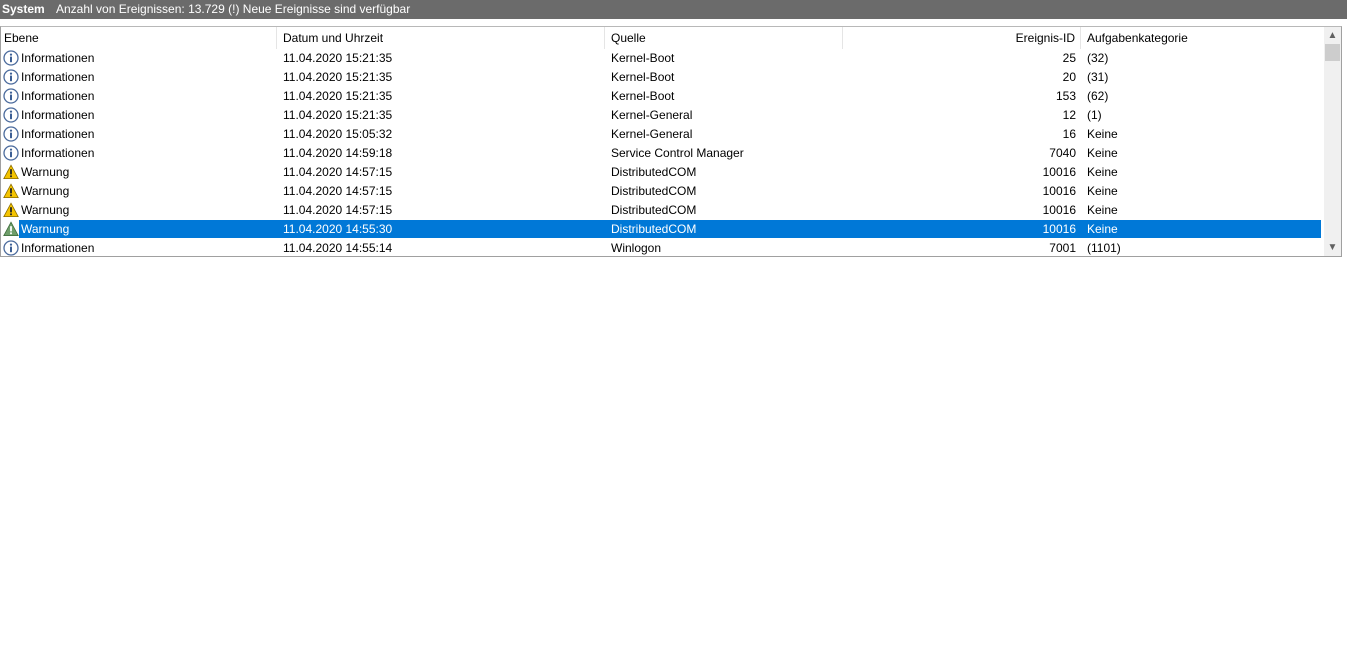 This screenshot has height=648, width=1347. Describe the element at coordinates (338, 229) in the screenshot. I see `cell-datetime: 11.04.2020 14:55:30` at that location.